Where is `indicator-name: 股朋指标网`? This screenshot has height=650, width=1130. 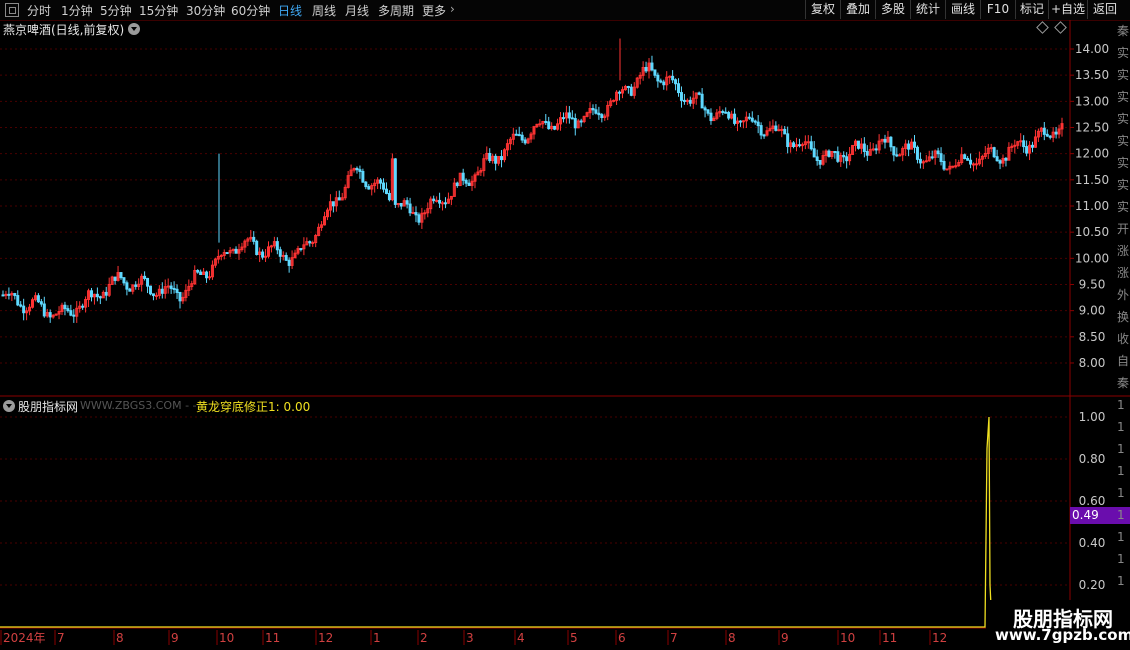
indicator-name: 股朋指标网 is located at coordinates (48, 406).